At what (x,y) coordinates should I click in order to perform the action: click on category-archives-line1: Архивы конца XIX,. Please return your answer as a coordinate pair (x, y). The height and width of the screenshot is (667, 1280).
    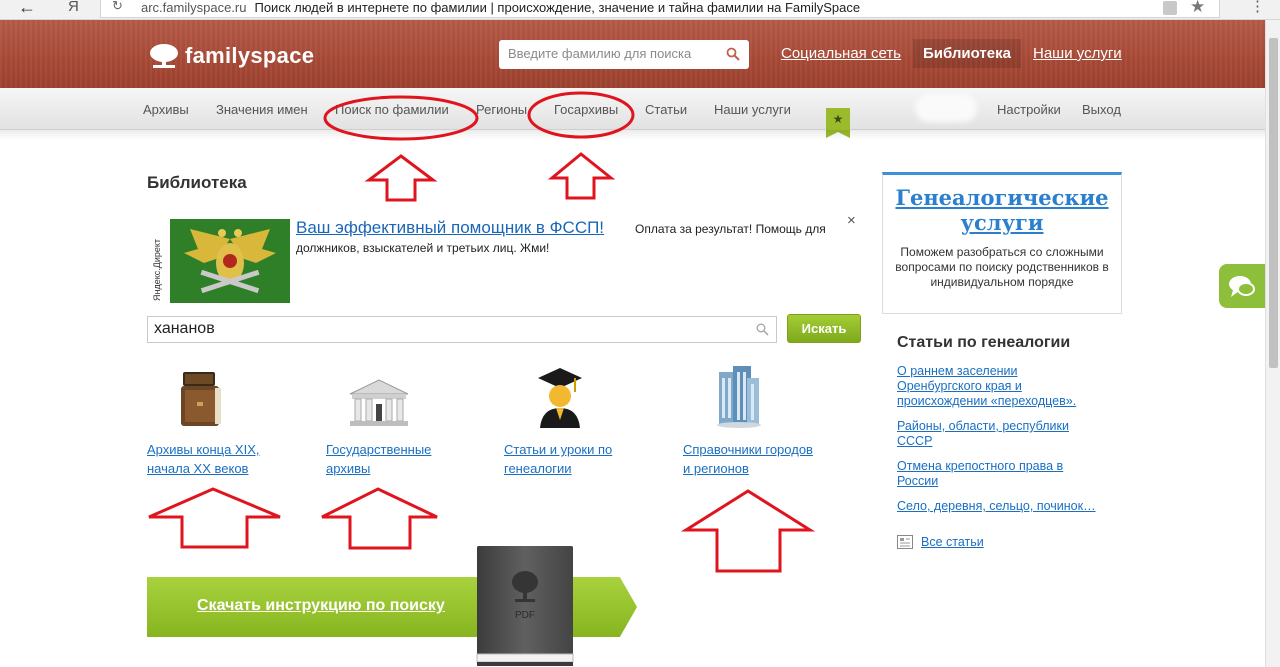
    Looking at the image, I should click on (203, 449).